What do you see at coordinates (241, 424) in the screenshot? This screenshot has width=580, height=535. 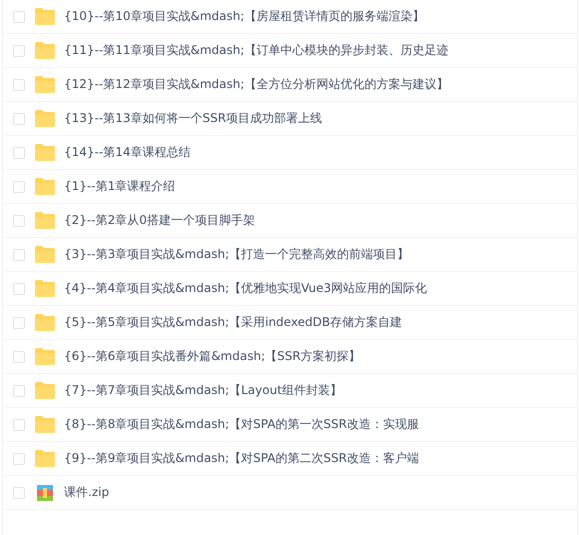 I see `file-name: {8}--第8章项目实战&mdash;【对SPA的第一次SSR改造：实现服` at bounding box center [241, 424].